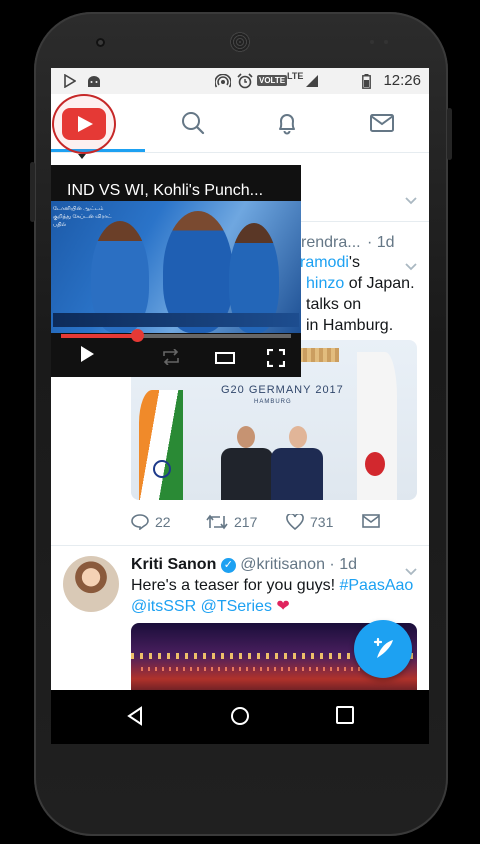  What do you see at coordinates (324, 262) in the screenshot?
I see `mention-link: ramodi` at bounding box center [324, 262].